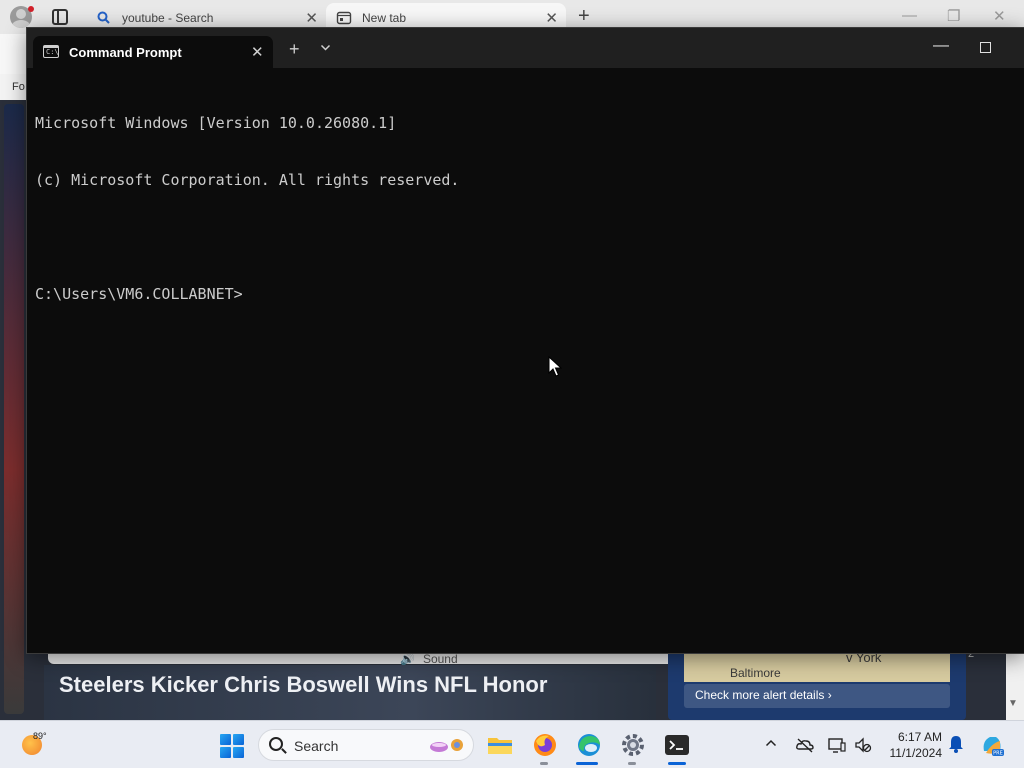 This screenshot has height=768, width=1024. I want to click on firefox-icon, so click(545, 745).